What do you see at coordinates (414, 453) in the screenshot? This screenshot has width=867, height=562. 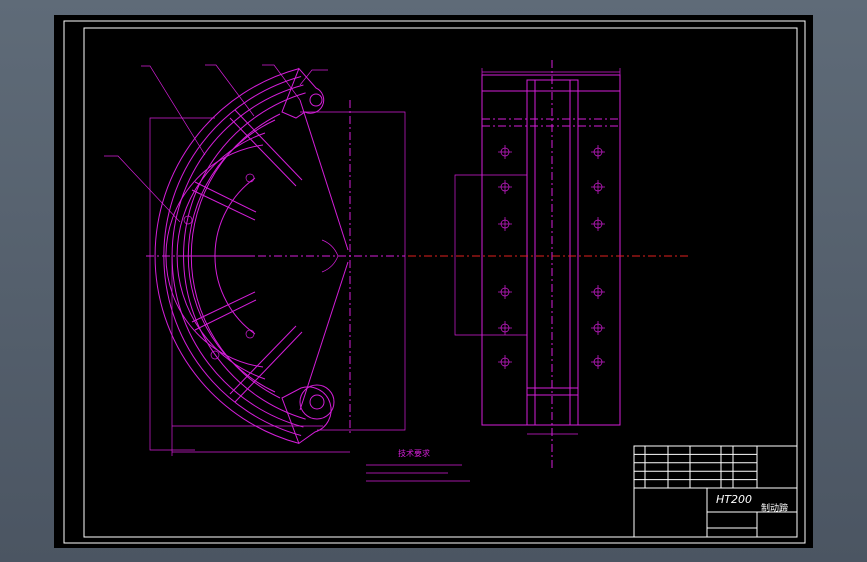 I see `tech-req-title: 技术要求` at bounding box center [414, 453].